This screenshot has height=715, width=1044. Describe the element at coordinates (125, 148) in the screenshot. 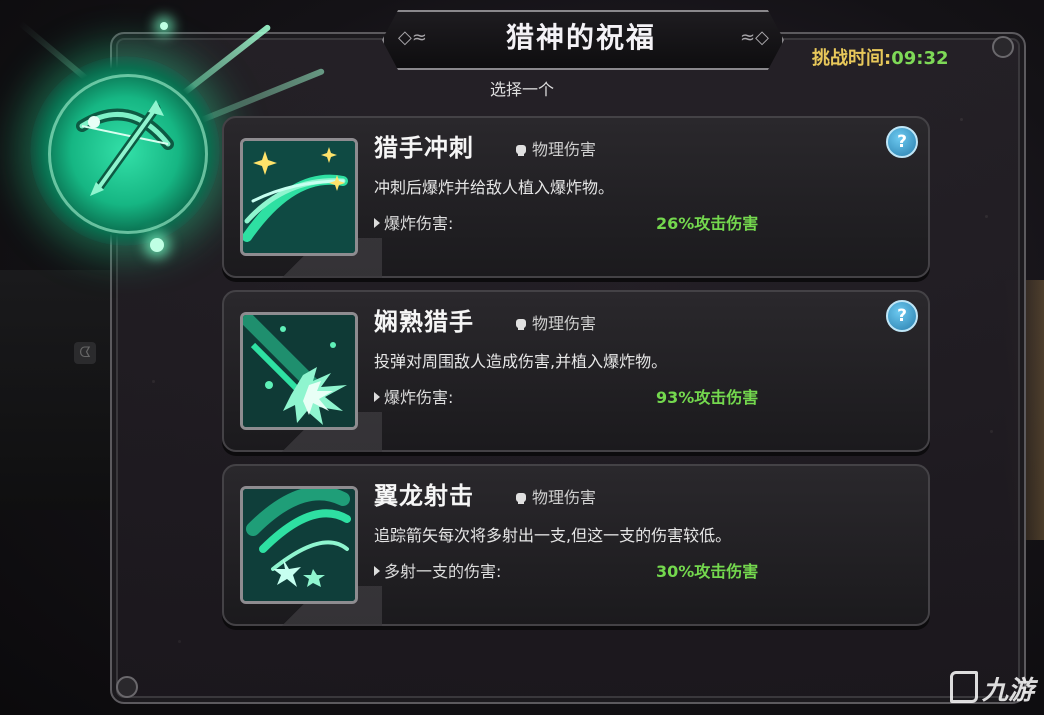

I see `bow-arrow-icon` at that location.